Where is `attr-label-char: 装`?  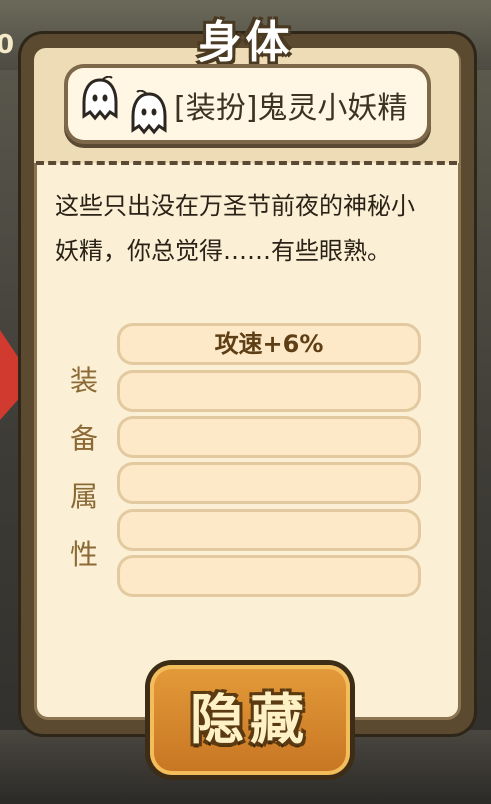
attr-label-char: 装 is located at coordinates (83, 380).